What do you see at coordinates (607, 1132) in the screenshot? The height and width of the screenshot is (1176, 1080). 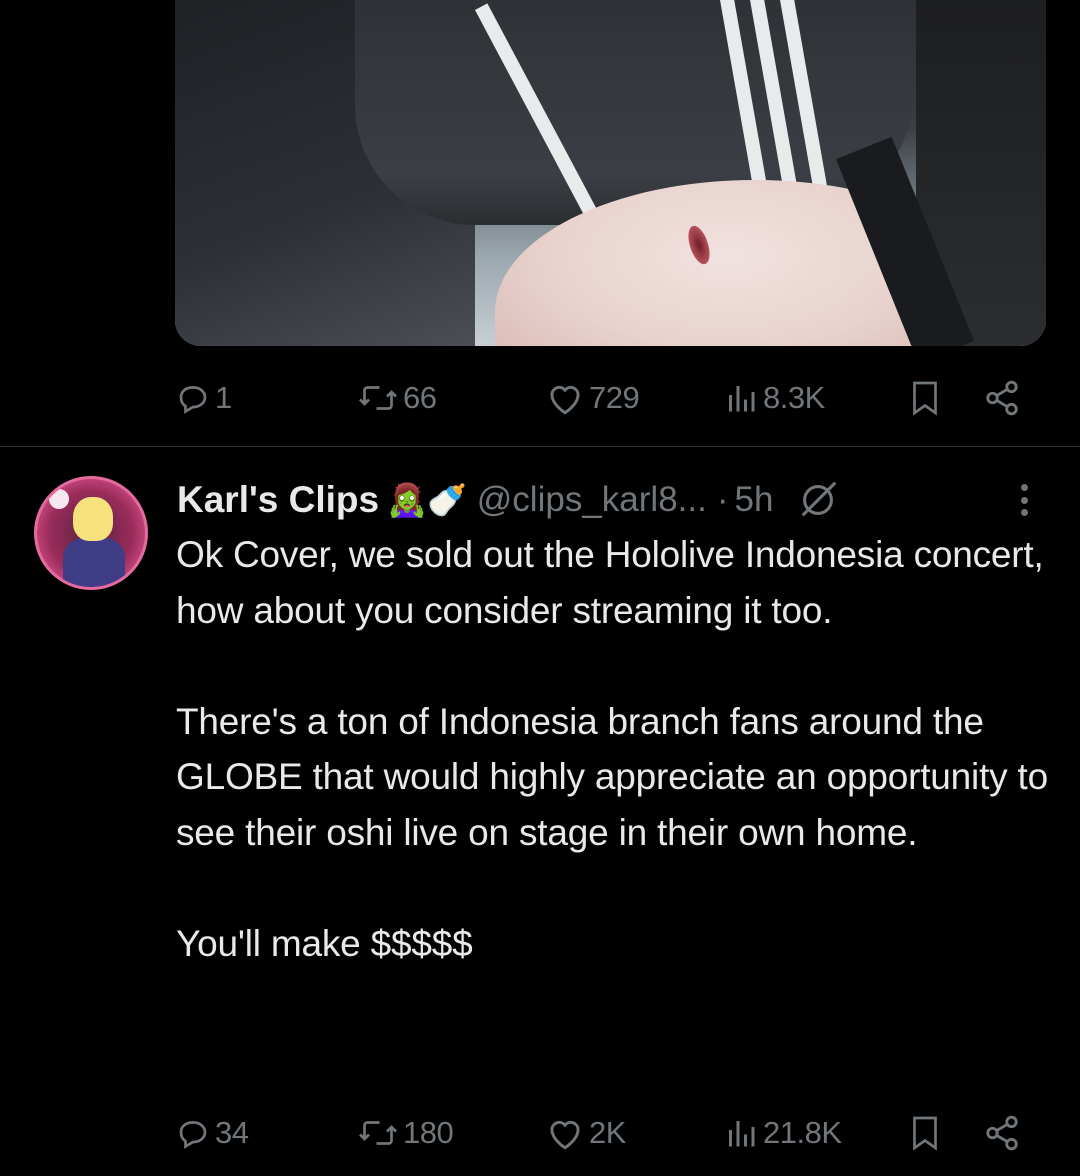 I see `like-count: 2K` at bounding box center [607, 1132].